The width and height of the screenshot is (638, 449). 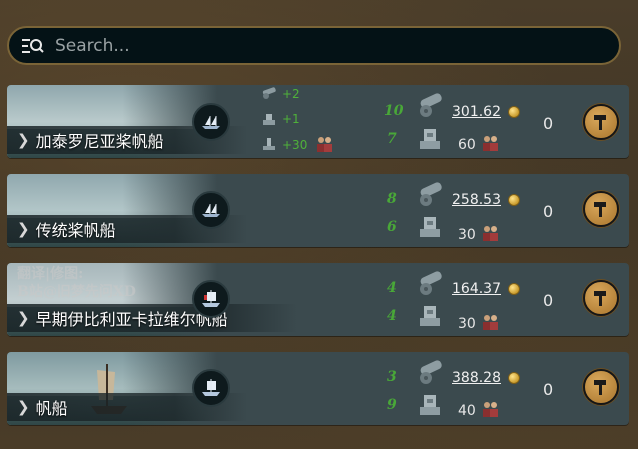 I want to click on search-input, so click(x=315, y=45).